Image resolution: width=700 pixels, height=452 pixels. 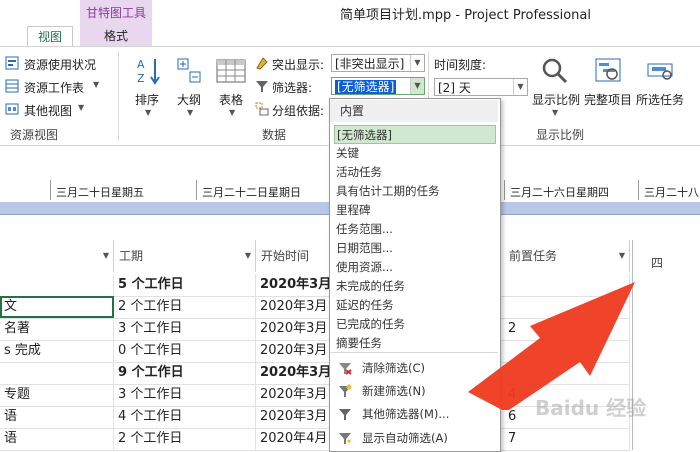 What do you see at coordinates (251, 192) in the screenshot?
I see `timescale-tick: 三月二十二日星期日` at bounding box center [251, 192].